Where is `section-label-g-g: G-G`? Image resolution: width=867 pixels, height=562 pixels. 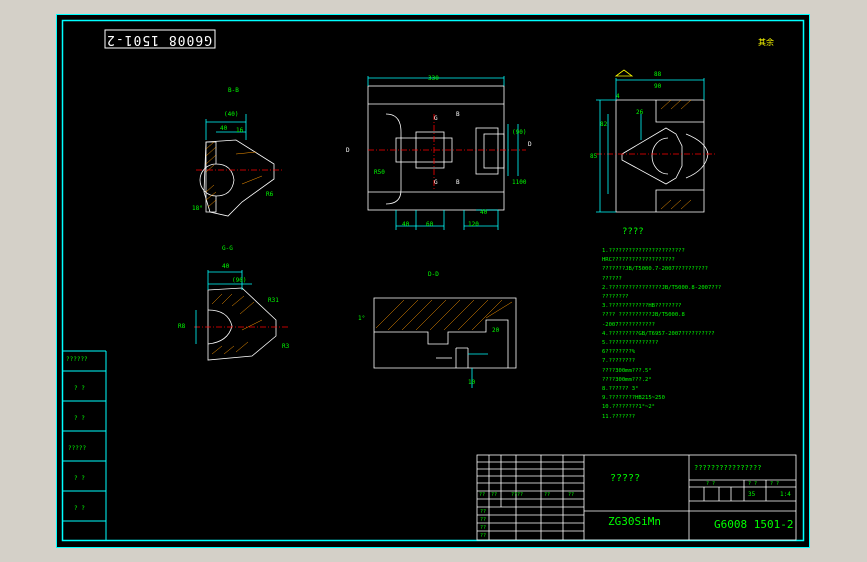
section-label-g-g: G-G is located at coordinates (227, 248).